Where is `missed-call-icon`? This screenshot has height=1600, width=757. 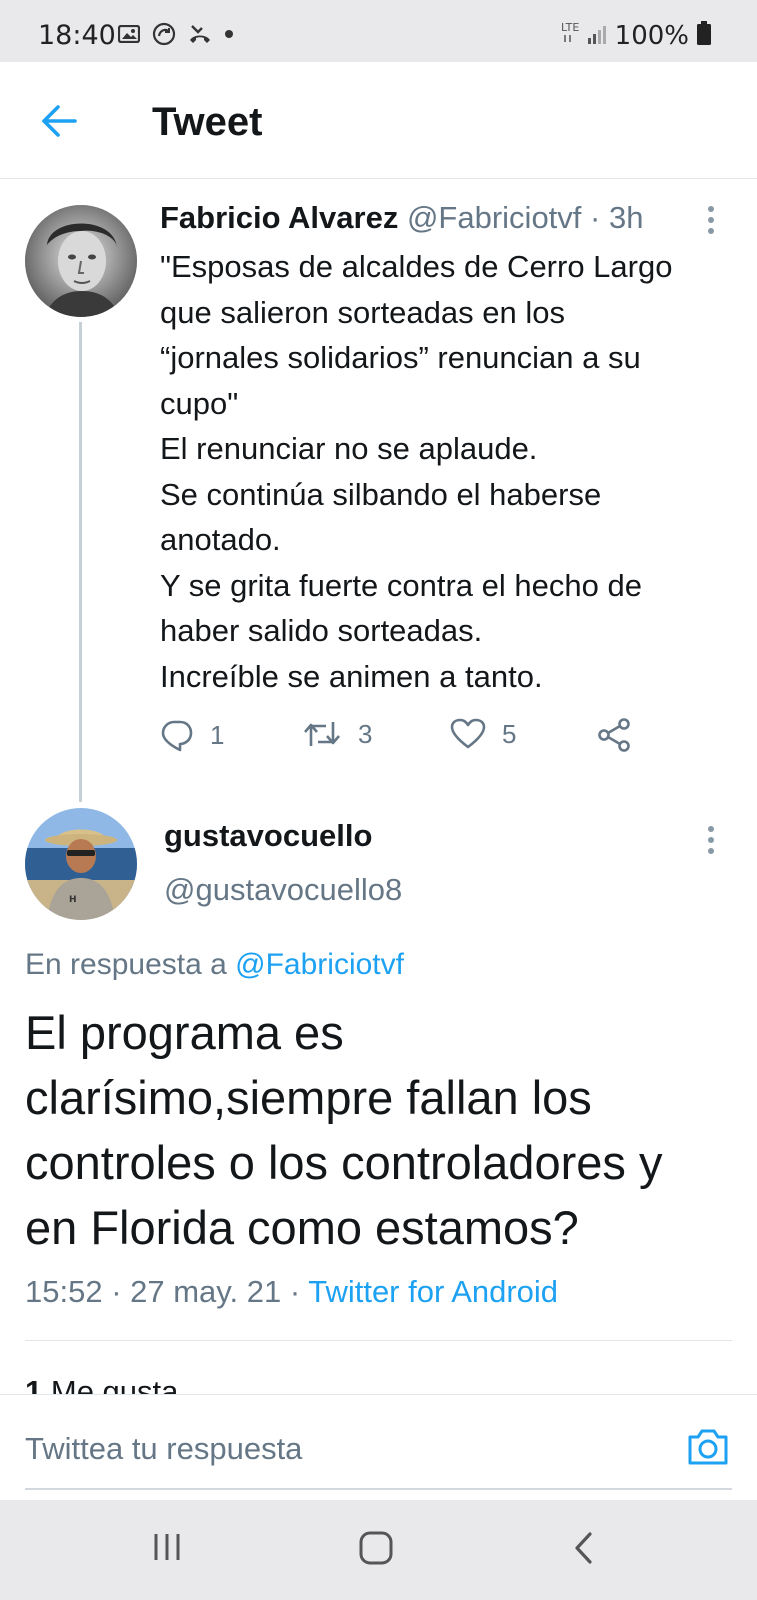 missed-call-icon is located at coordinates (200, 34).